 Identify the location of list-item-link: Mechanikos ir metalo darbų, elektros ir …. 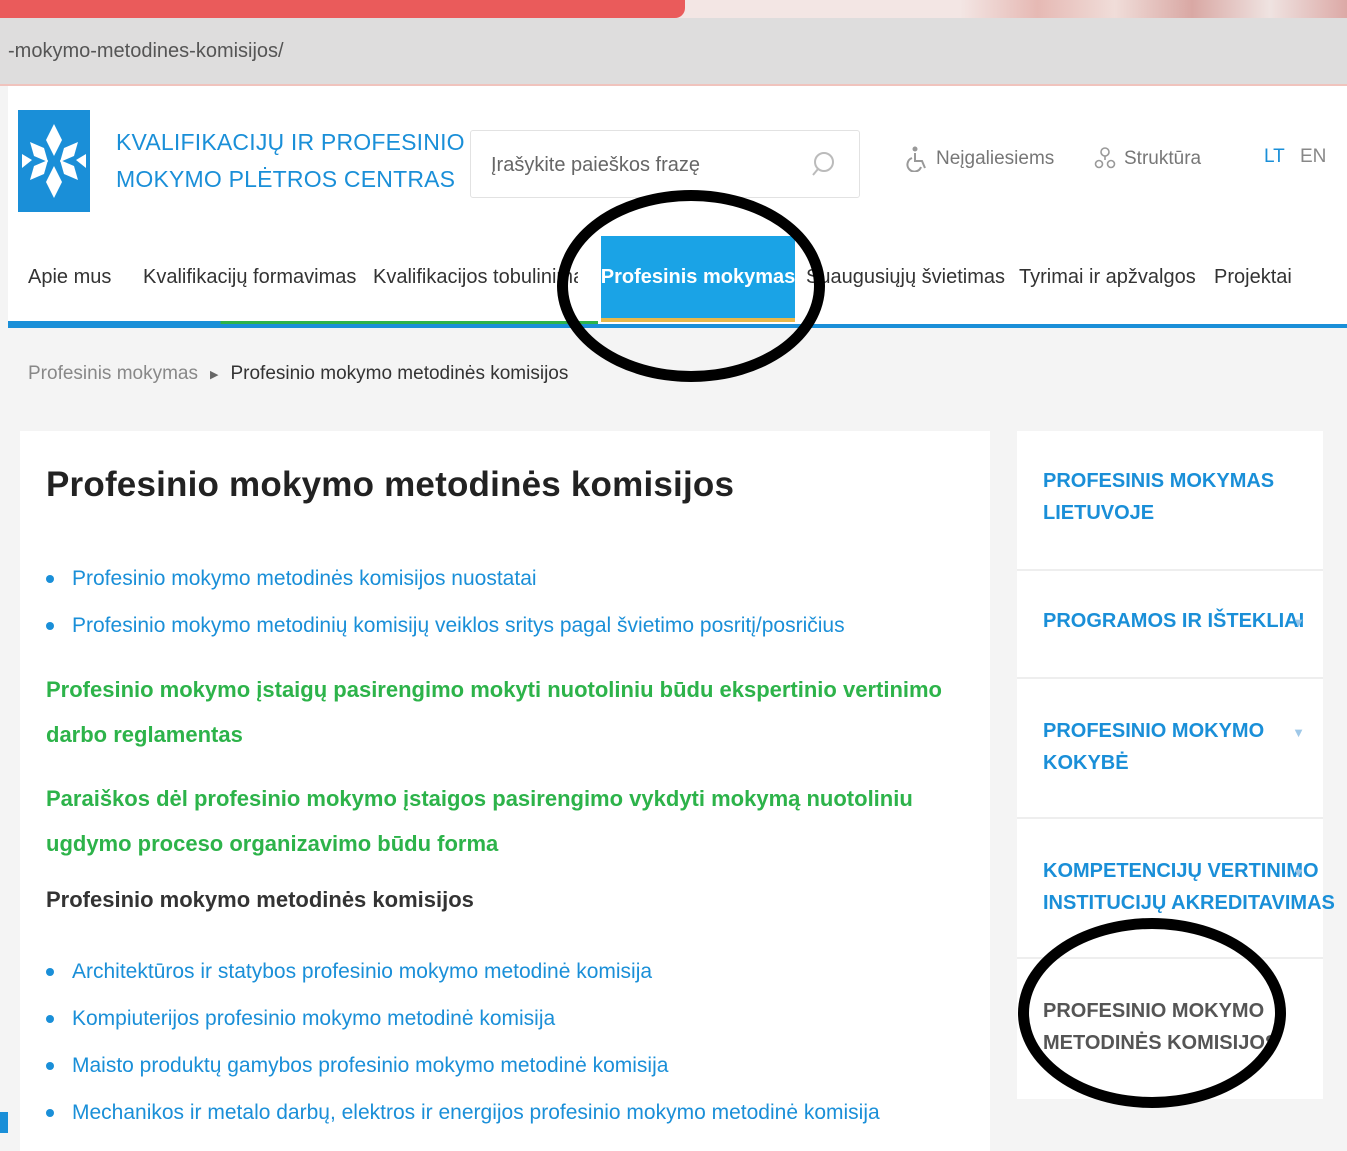
(463, 1112).